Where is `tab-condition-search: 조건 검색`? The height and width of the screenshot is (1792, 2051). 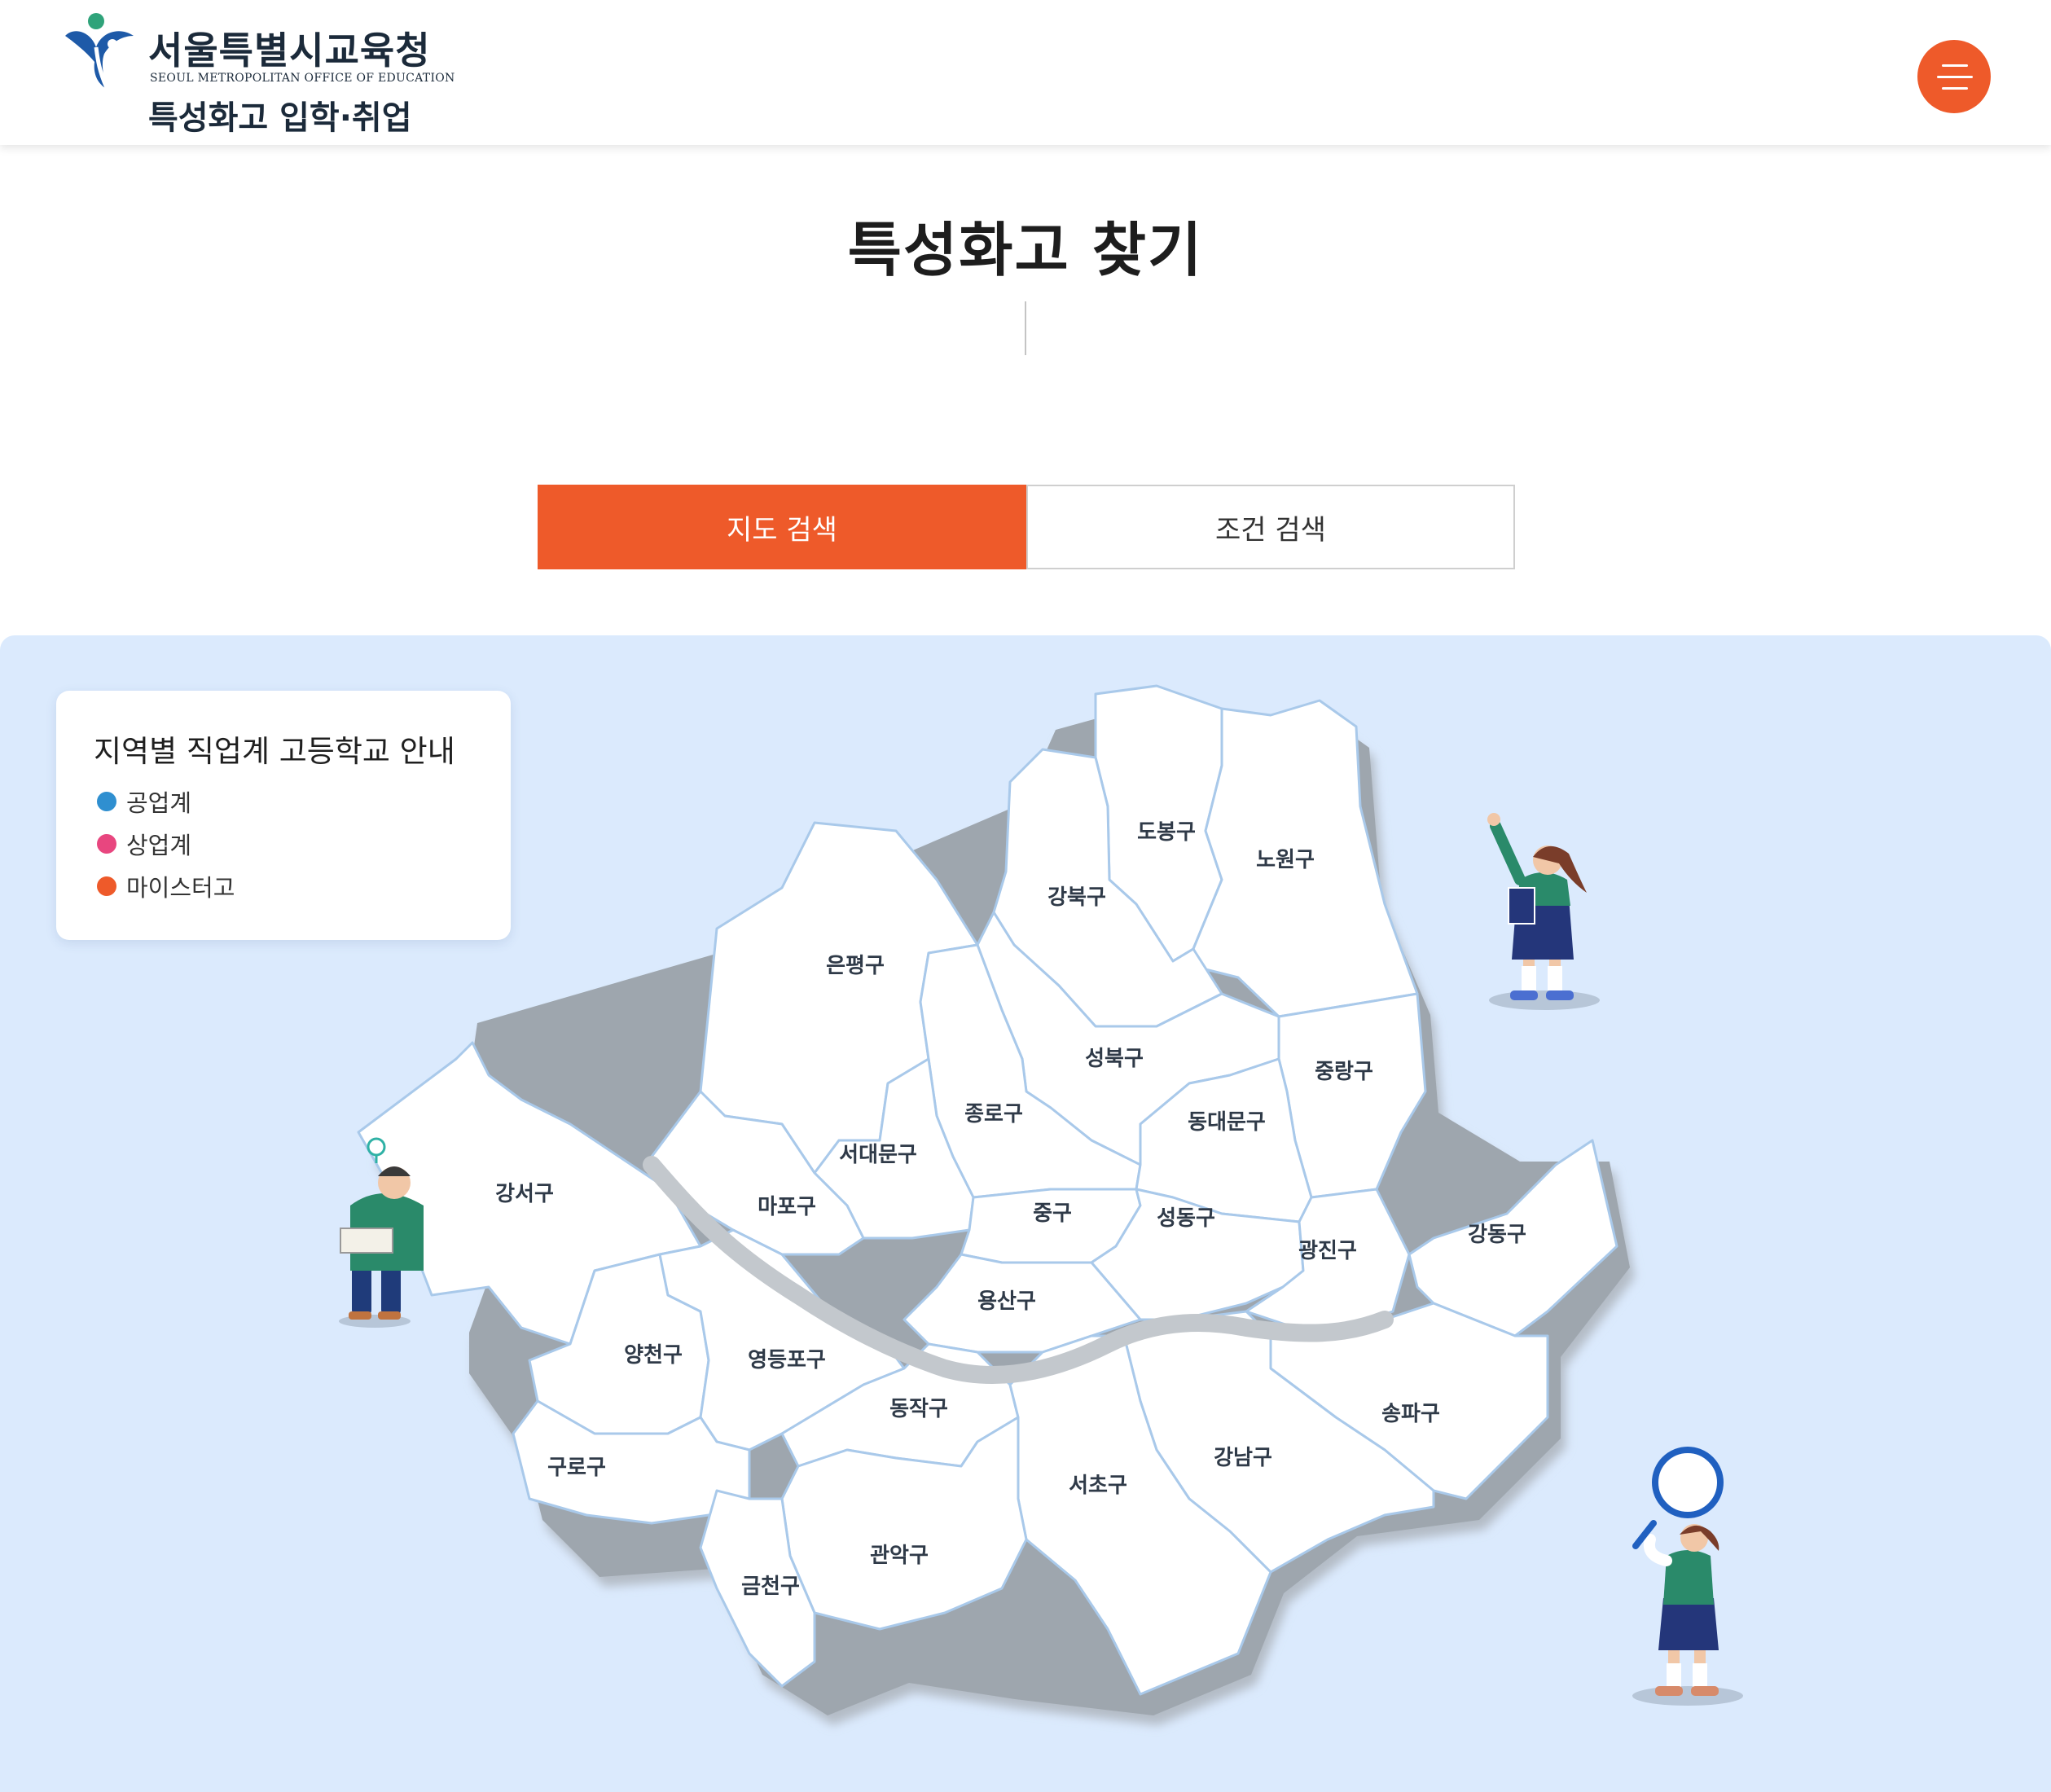 tab-condition-search: 조건 검색 is located at coordinates (1270, 527).